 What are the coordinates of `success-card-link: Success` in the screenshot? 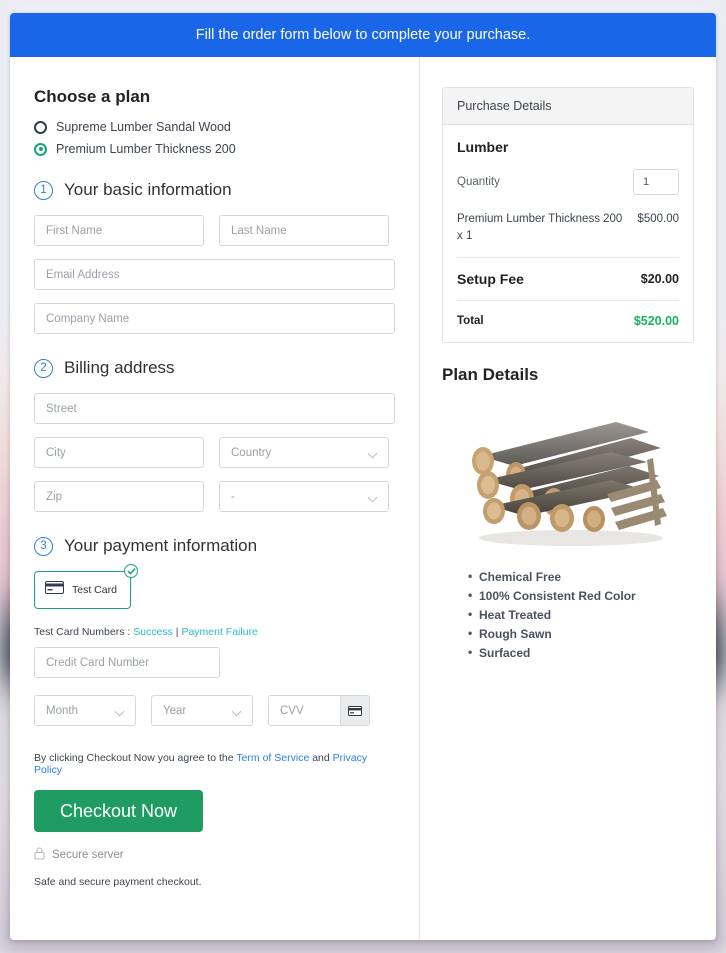 It's located at (153, 632).